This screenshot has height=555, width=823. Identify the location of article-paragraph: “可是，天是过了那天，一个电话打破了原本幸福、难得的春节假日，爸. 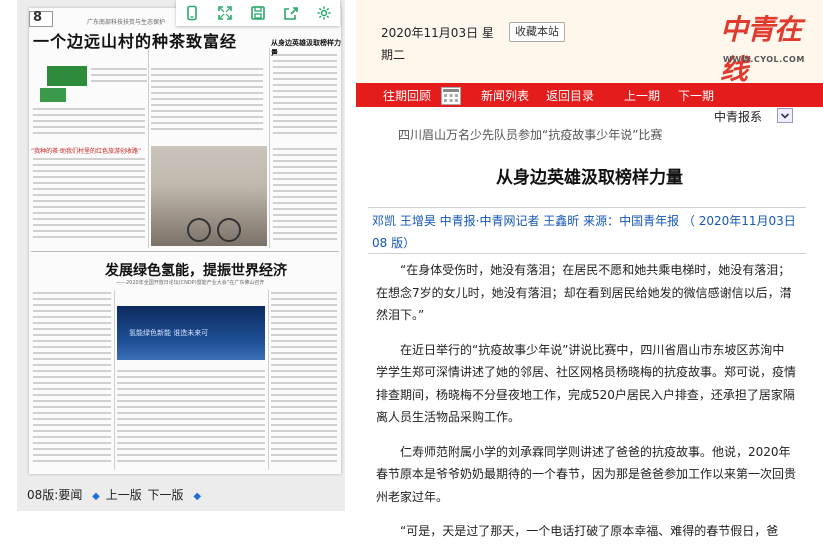
(589, 531).